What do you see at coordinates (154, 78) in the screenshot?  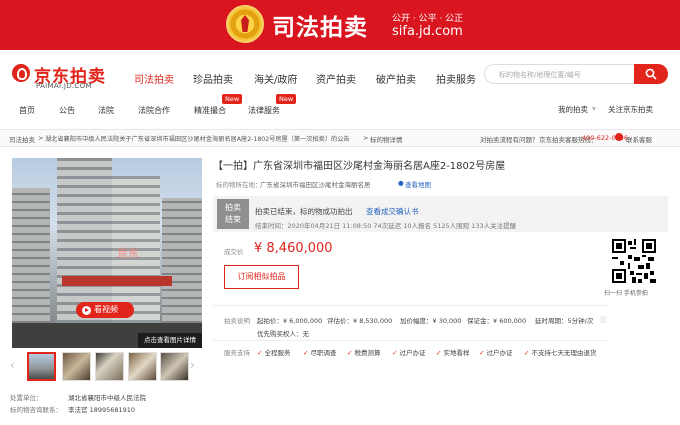 I see `nav-judicial-auction: 司法拍卖` at bounding box center [154, 78].